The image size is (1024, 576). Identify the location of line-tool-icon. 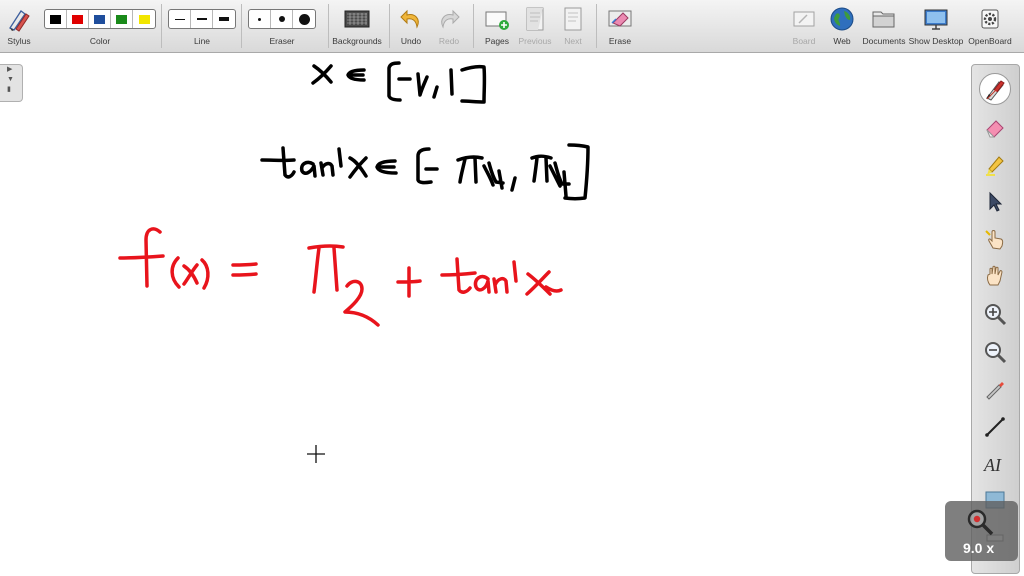
(995, 427).